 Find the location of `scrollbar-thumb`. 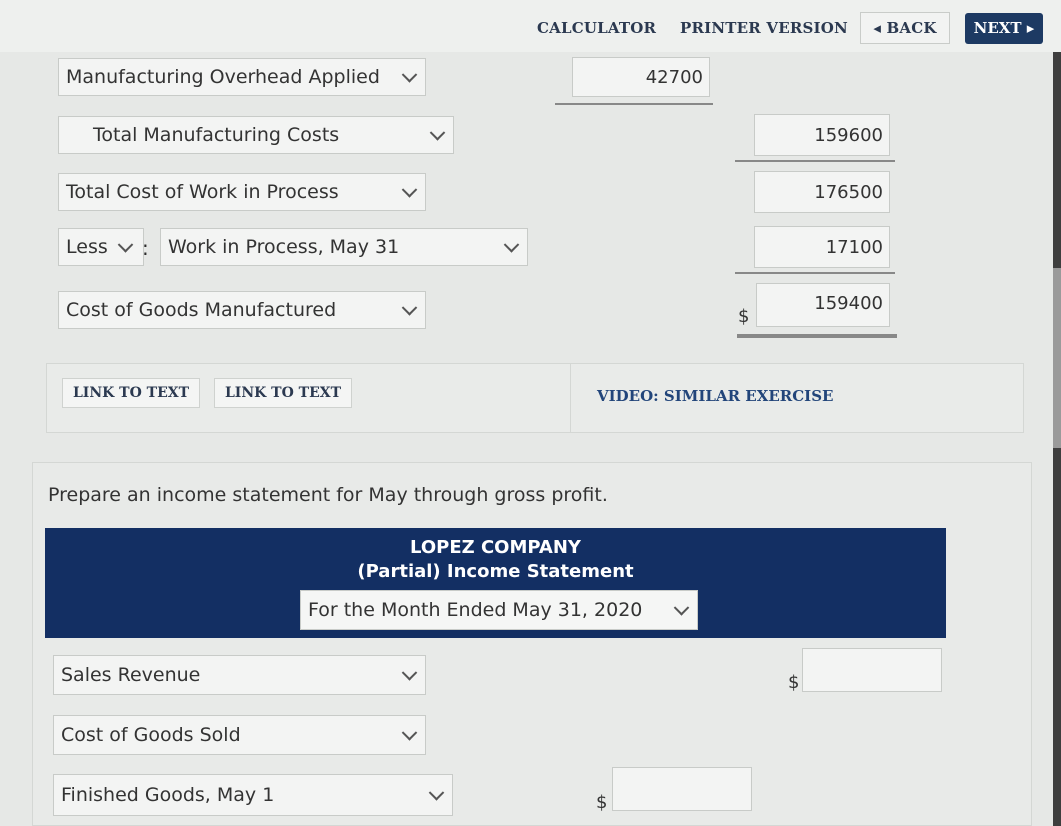

scrollbar-thumb is located at coordinates (1057, 358).